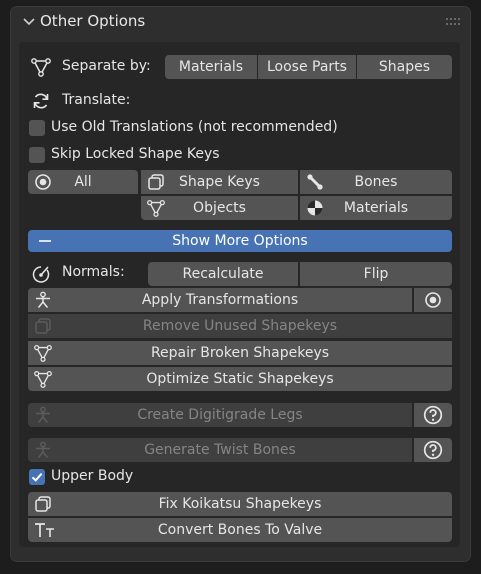  Describe the element at coordinates (194, 127) in the screenshot. I see `use-old-translations-label: Use Old Translations (not recommended)` at that location.